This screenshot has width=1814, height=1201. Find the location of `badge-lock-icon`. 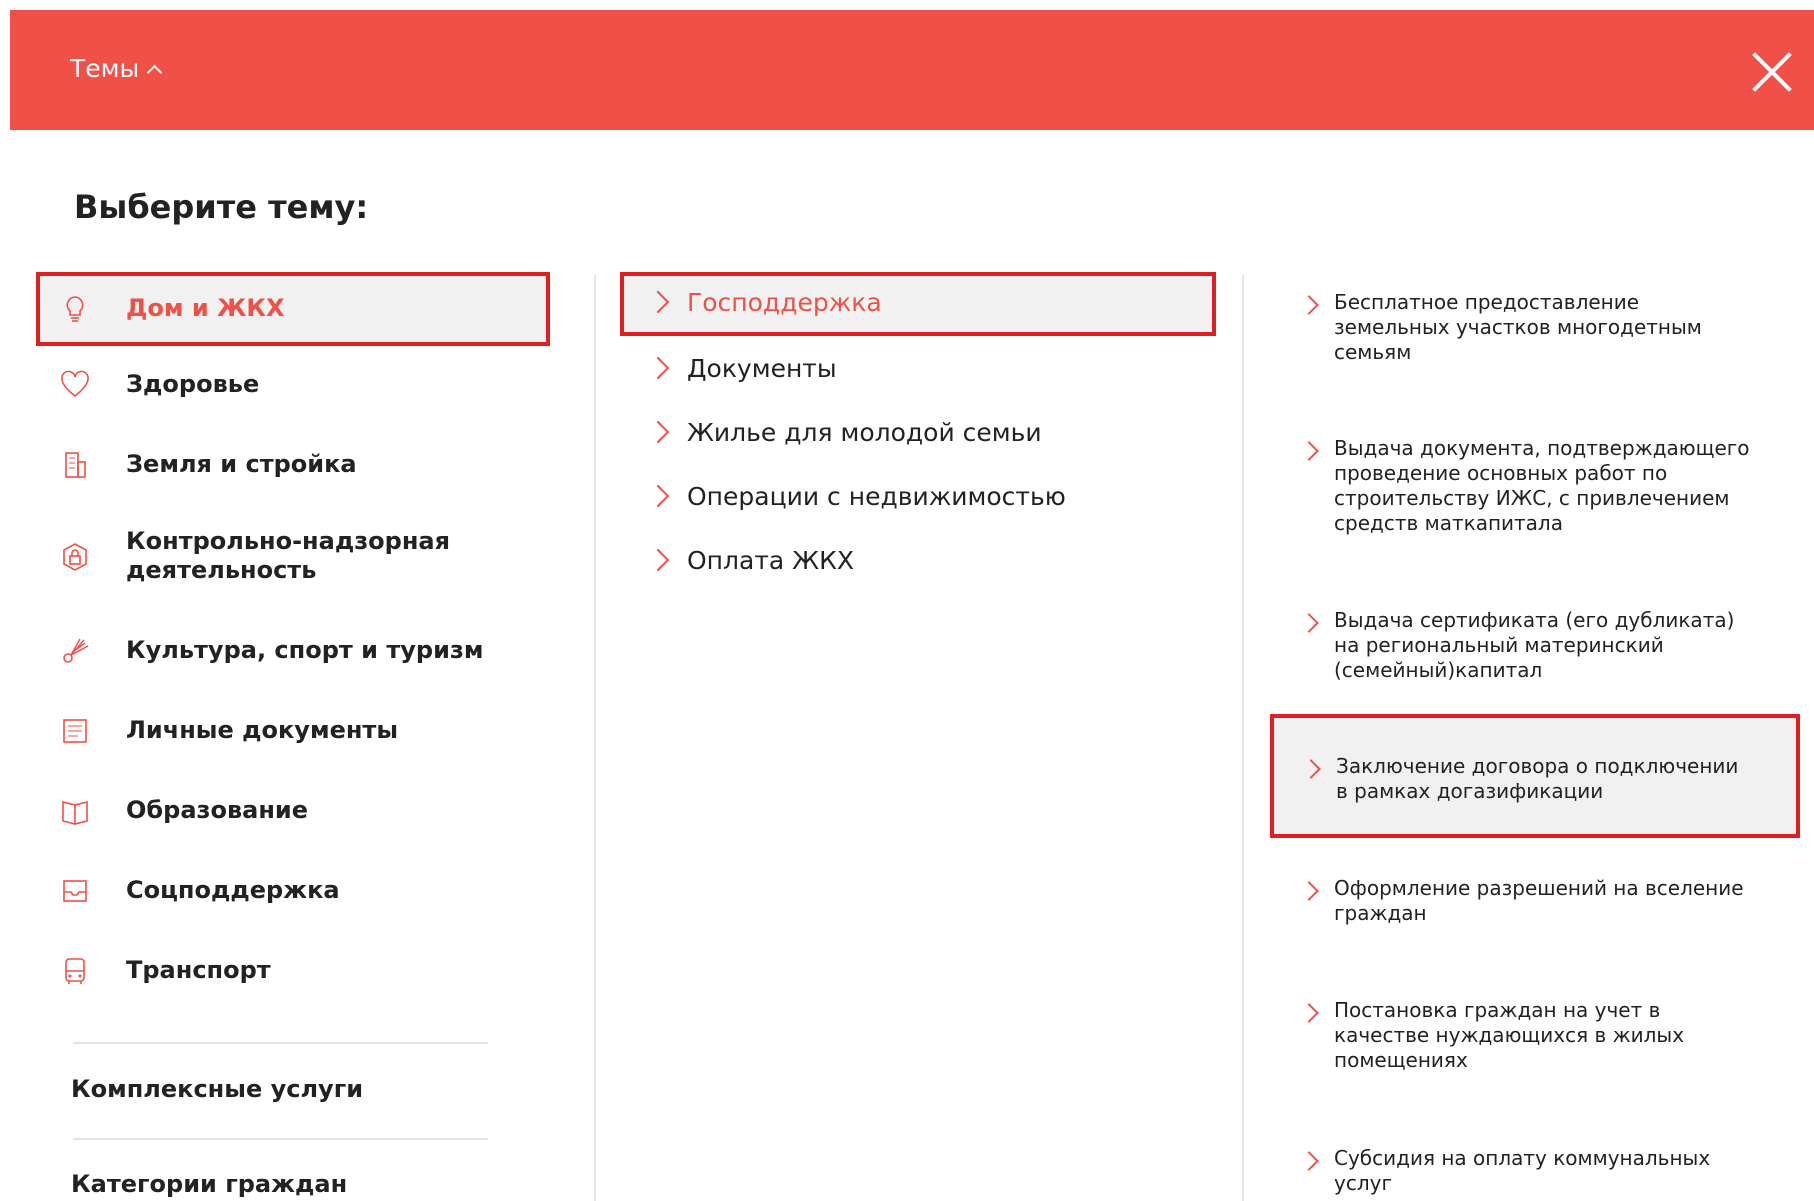

badge-lock-icon is located at coordinates (75, 557).